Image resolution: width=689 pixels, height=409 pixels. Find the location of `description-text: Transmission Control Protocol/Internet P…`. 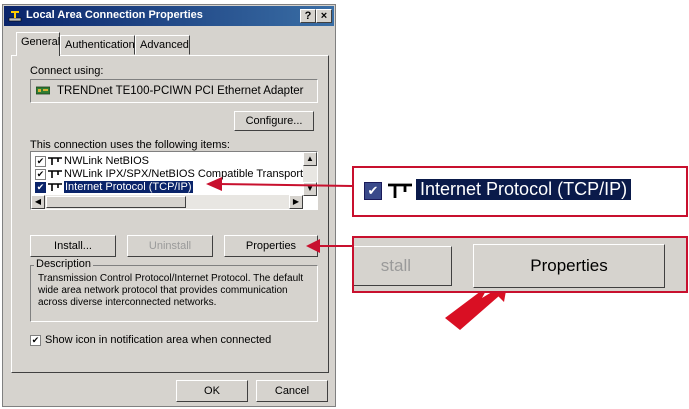

description-text: Transmission Control Protocol/Internet P… is located at coordinates (171, 290).